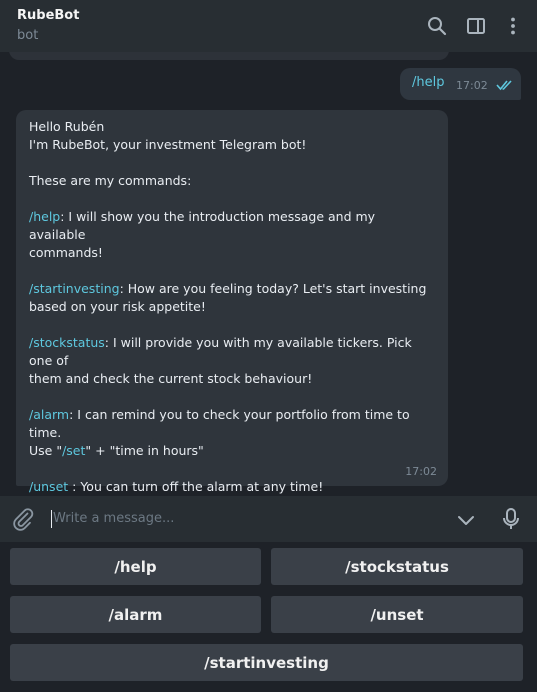  I want to click on command-link: /set, so click(73, 450).